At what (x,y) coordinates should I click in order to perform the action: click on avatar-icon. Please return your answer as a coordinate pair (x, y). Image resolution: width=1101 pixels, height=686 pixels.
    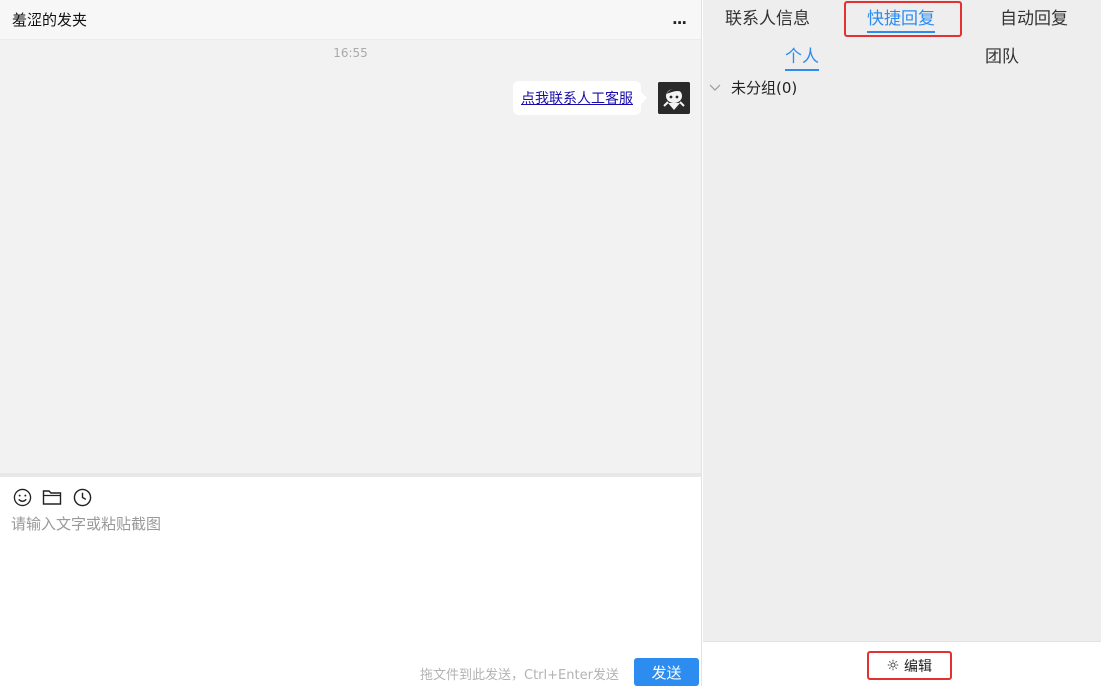
    Looking at the image, I should click on (674, 98).